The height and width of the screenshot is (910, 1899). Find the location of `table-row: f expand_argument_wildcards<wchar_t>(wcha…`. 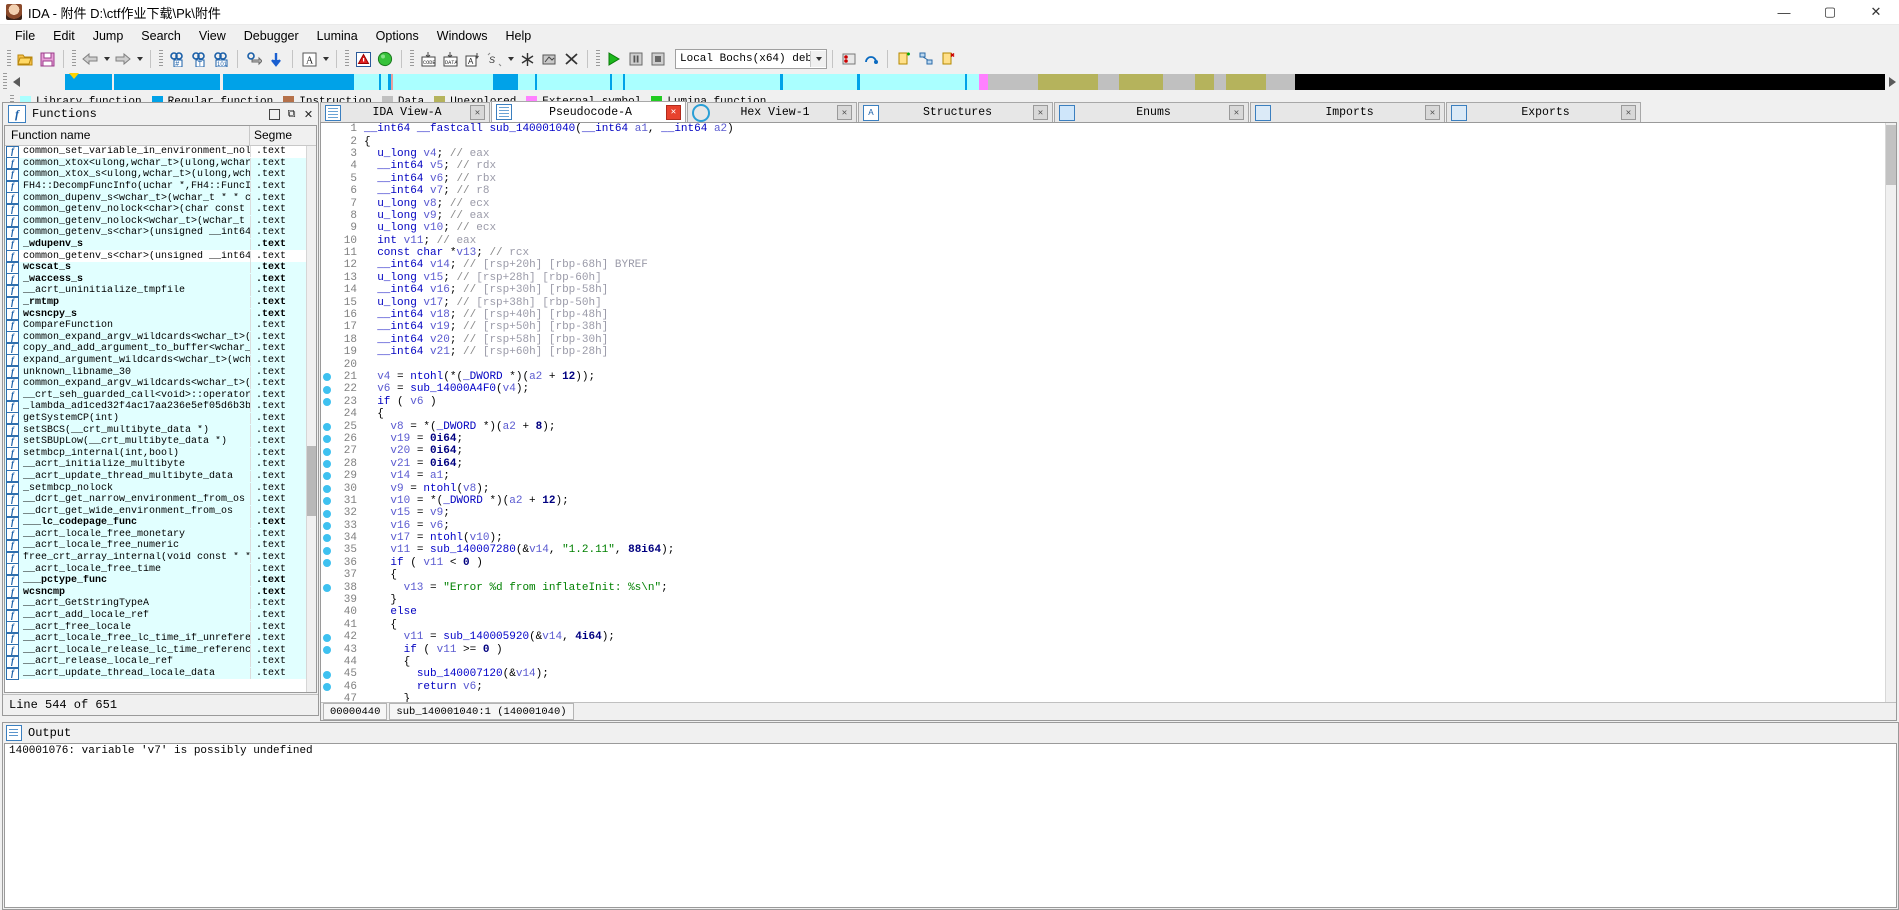

table-row: f expand_argument_wildcards<wchar_t>(wcha… is located at coordinates (160, 360).